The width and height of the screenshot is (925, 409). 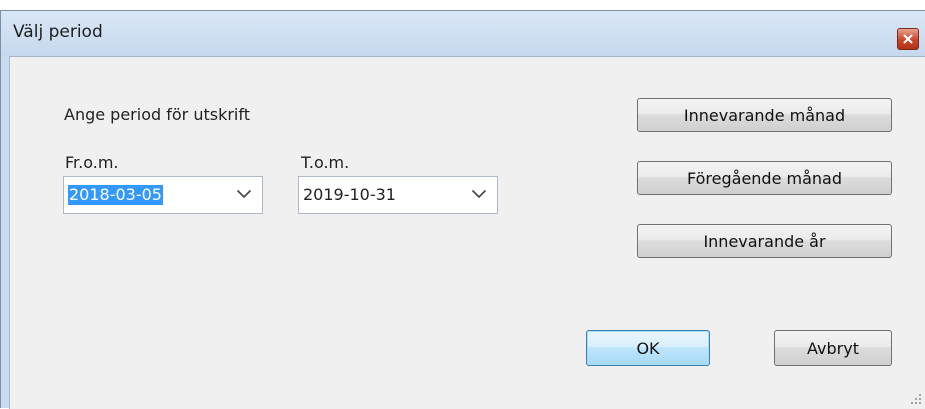 I want to click on from-date-dropdown: 2018-03-05, so click(x=163, y=195).